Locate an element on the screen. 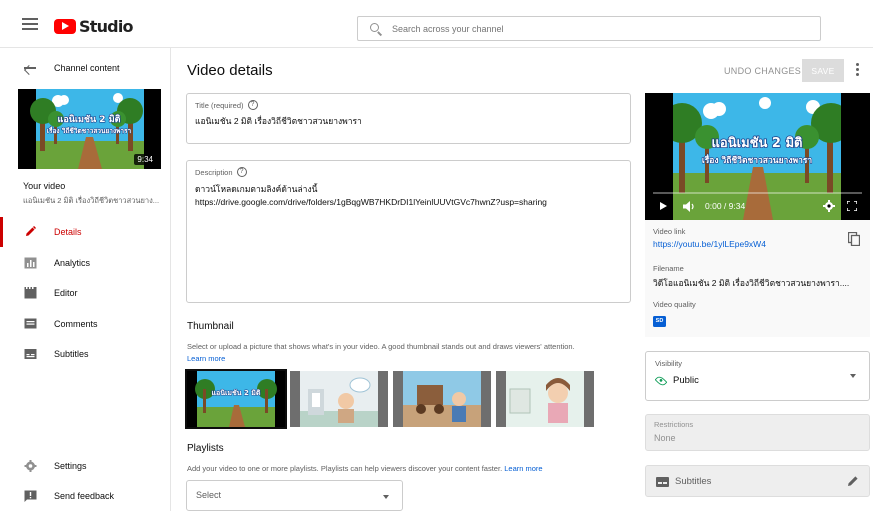  progress-bar is located at coordinates (757, 193).